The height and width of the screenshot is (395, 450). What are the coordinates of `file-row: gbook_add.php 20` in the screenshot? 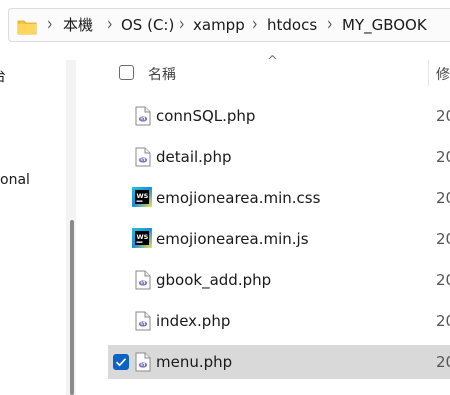 It's located at (279, 280).